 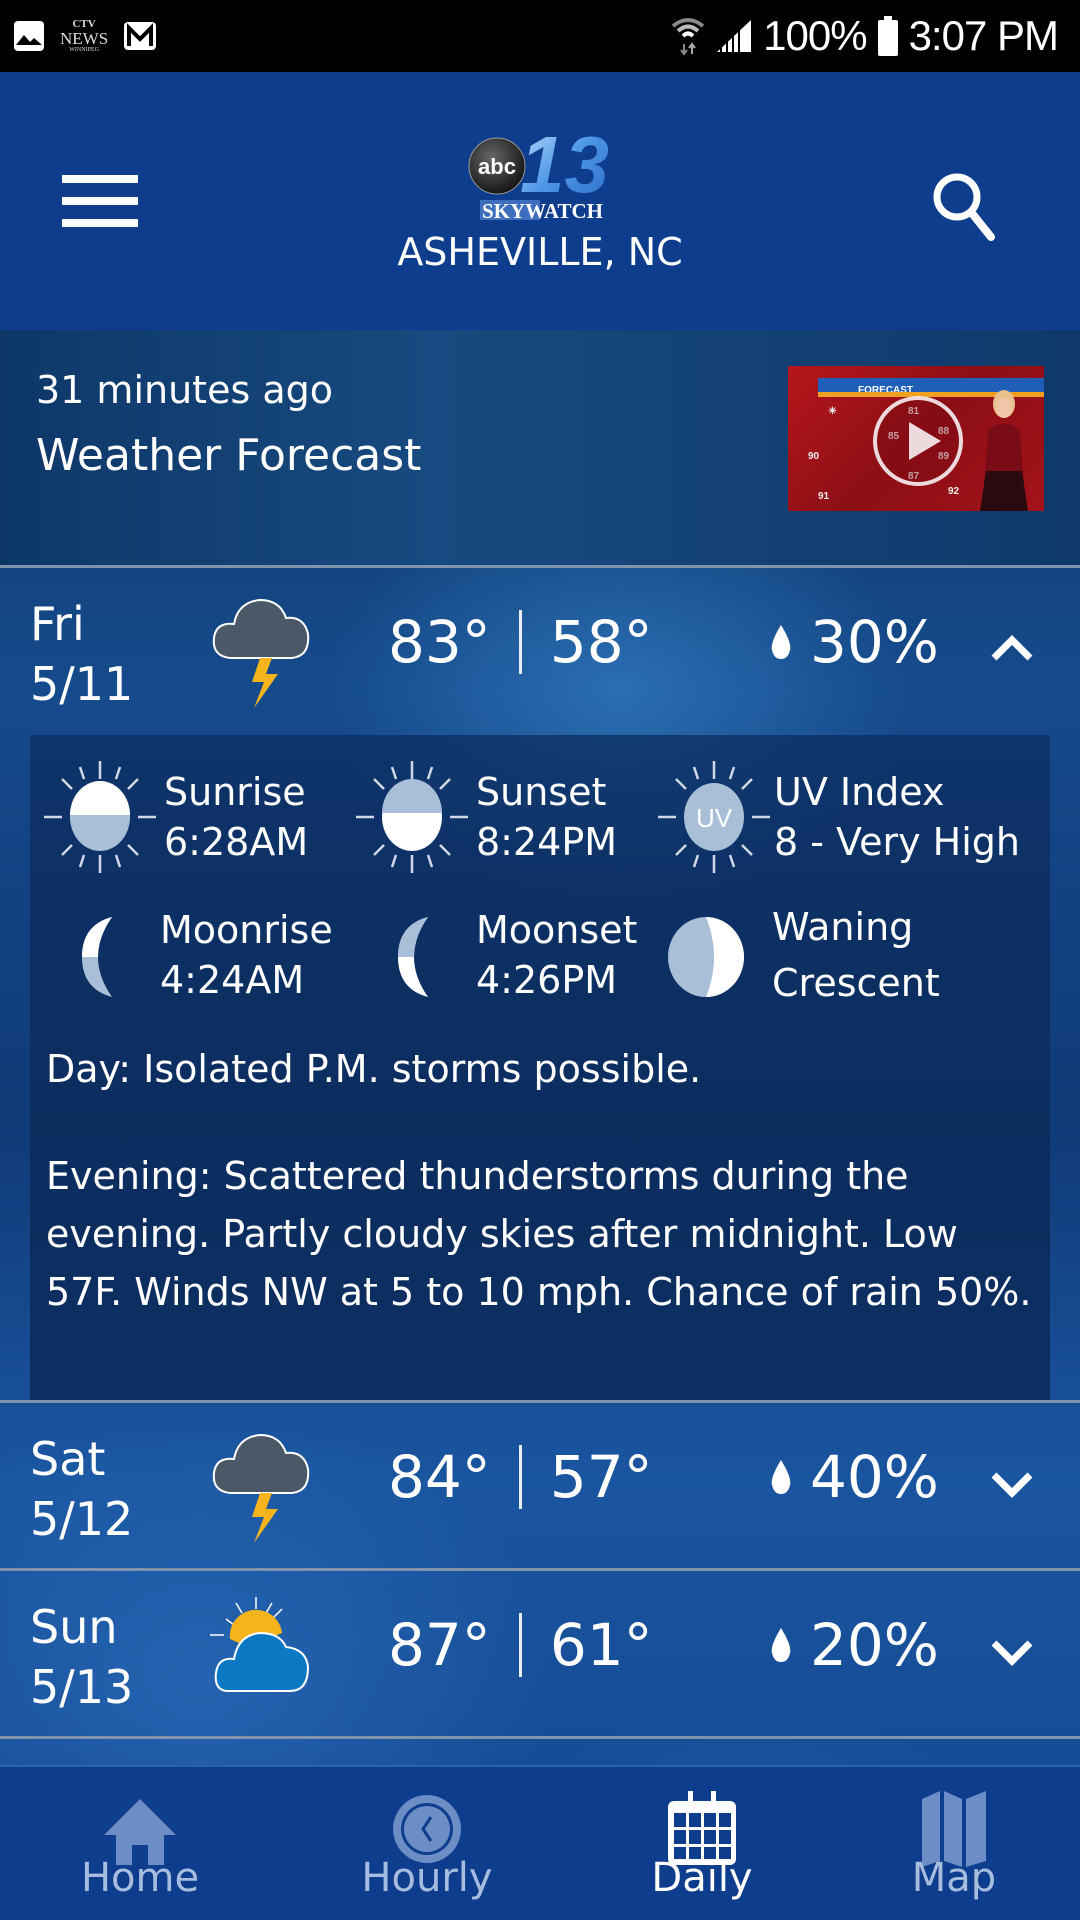 I want to click on precip-chance: 30%, so click(x=874, y=642).